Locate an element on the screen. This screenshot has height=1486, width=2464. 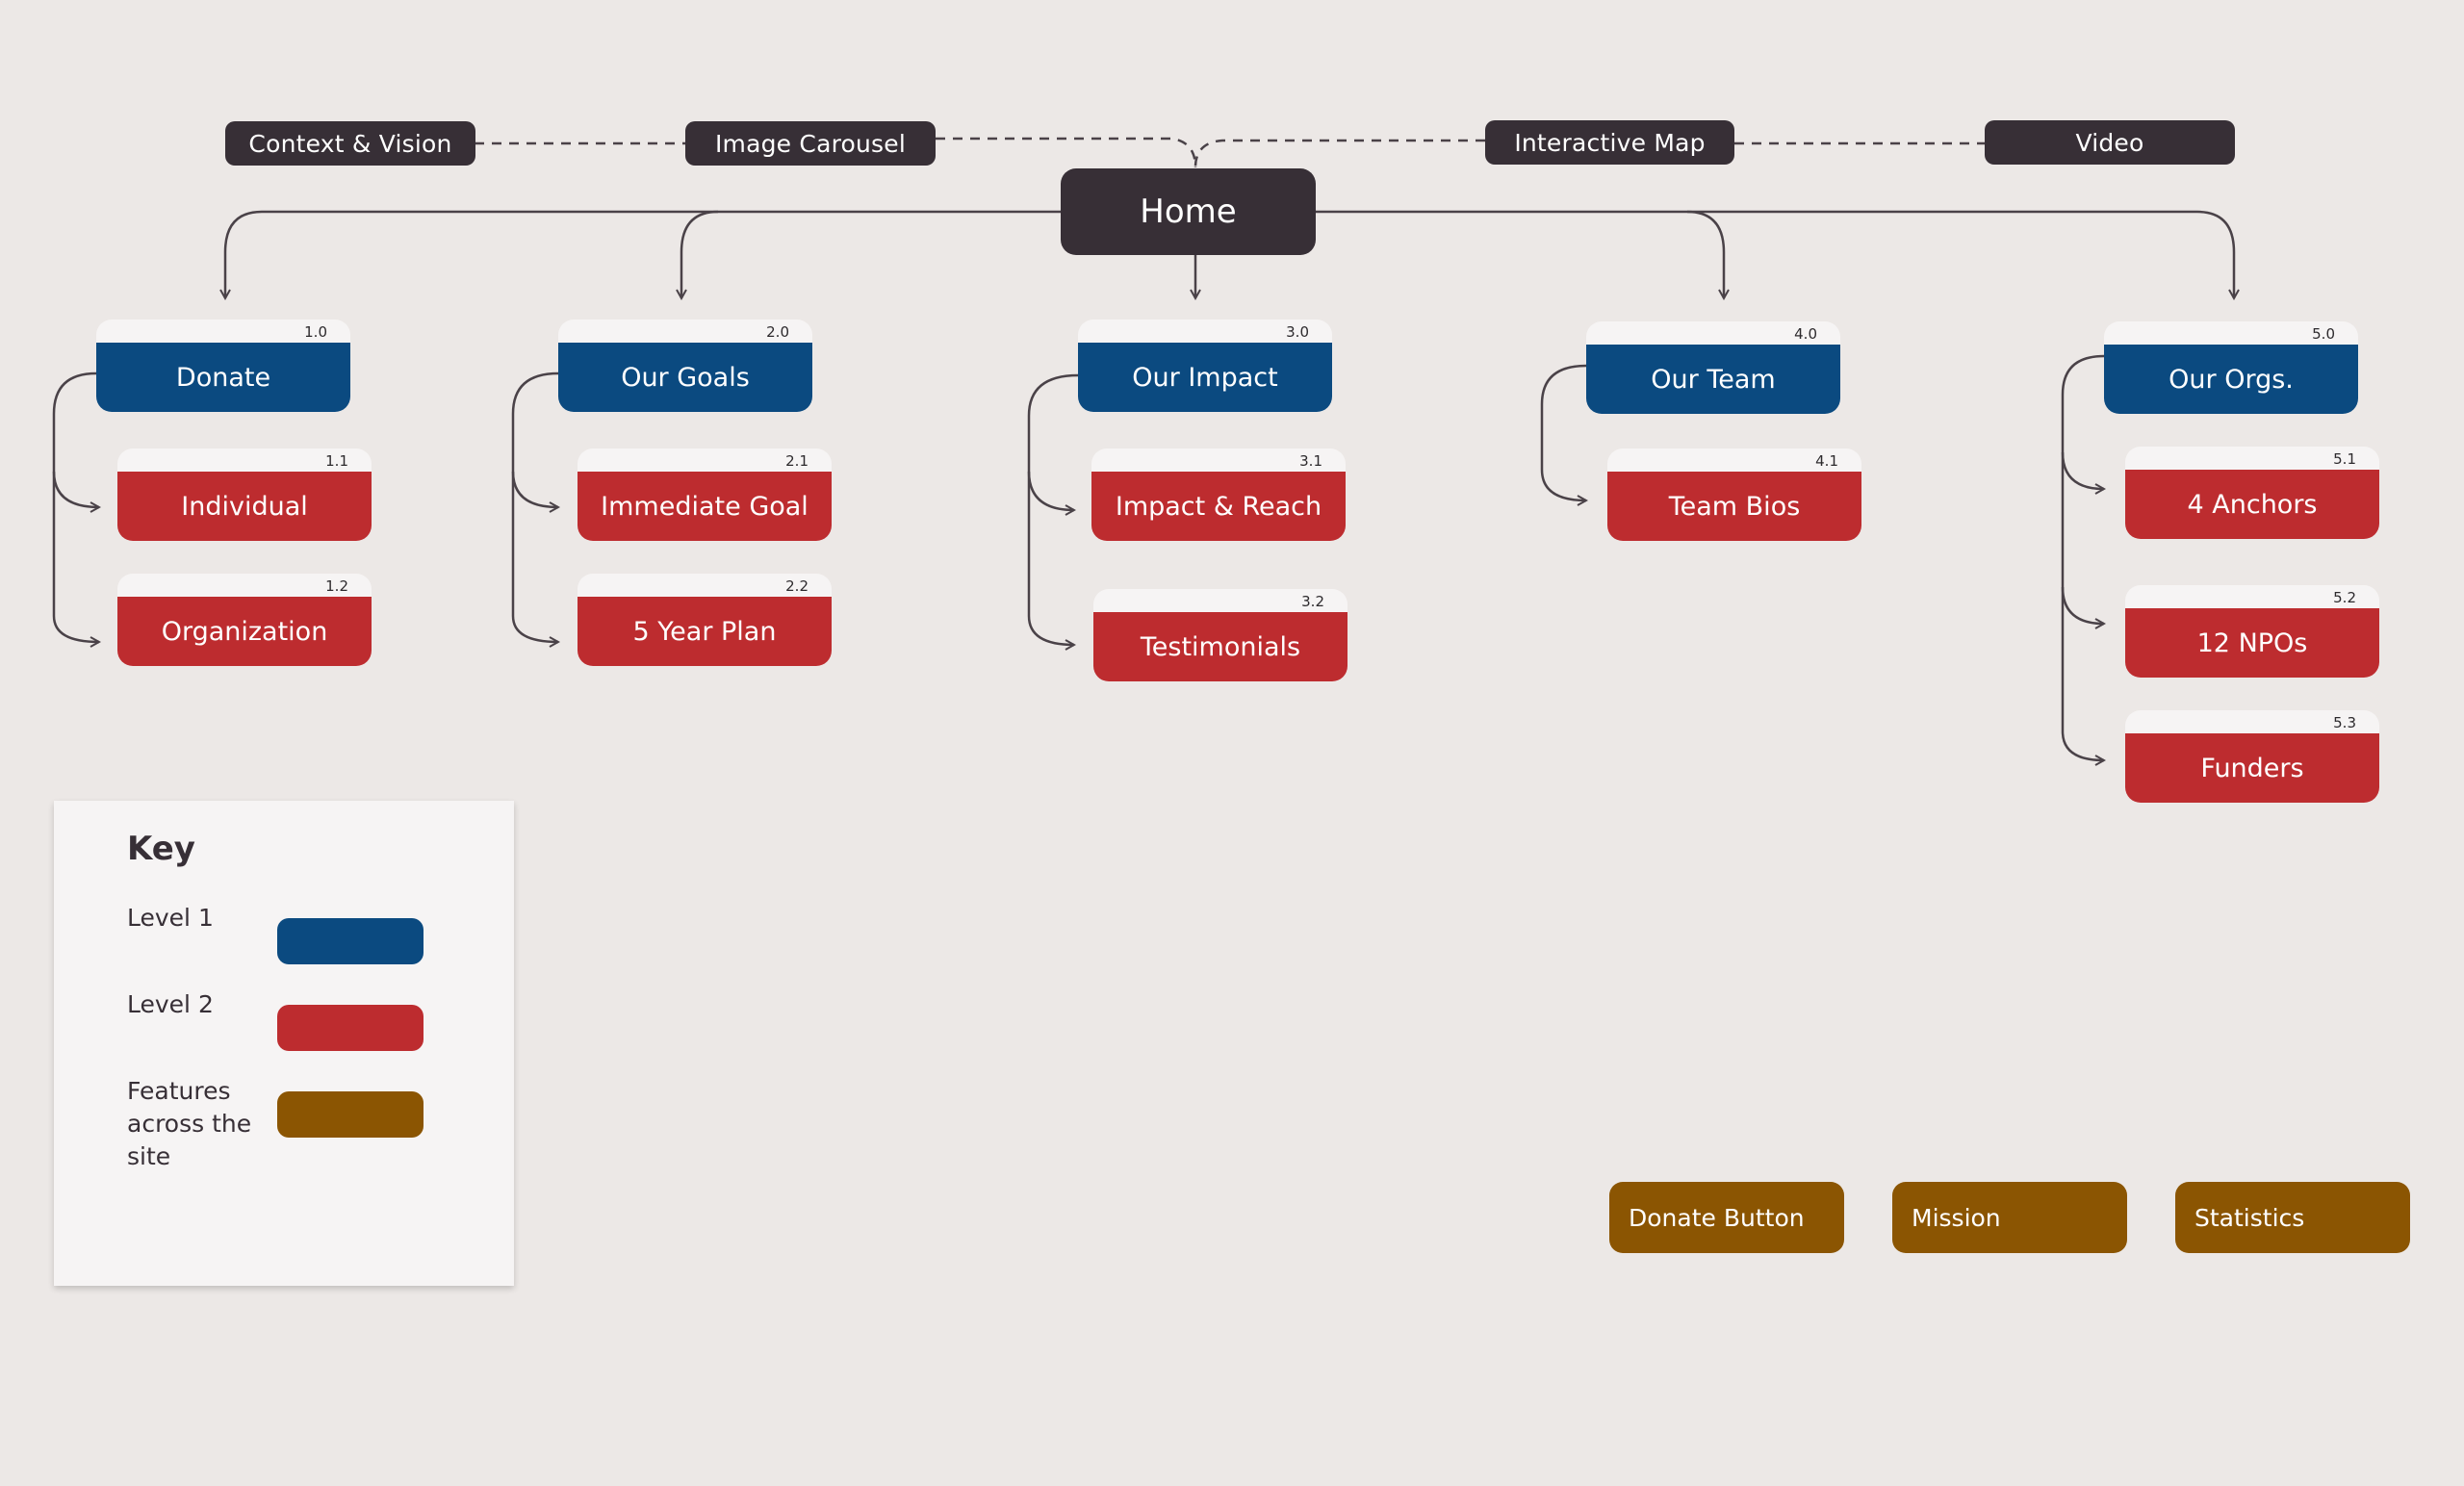
page-label: 12 NPOs is located at coordinates (2252, 643).